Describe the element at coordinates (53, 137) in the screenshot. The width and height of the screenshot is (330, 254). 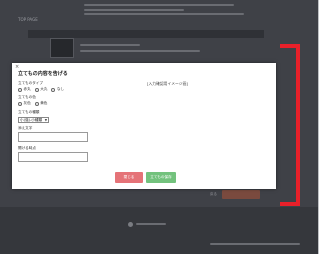
I see `field1-input` at that location.